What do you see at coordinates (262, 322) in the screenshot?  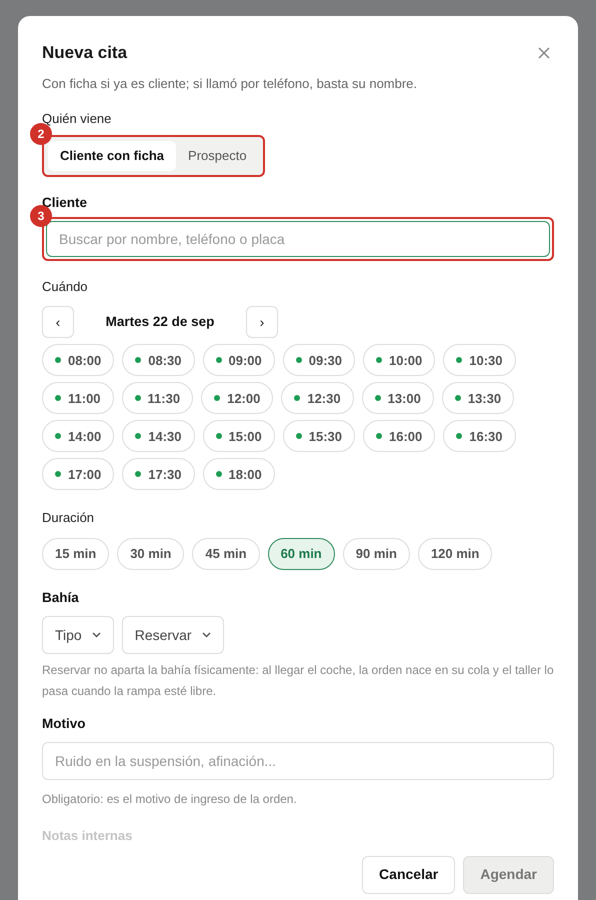 I see `next-day-button: ›` at bounding box center [262, 322].